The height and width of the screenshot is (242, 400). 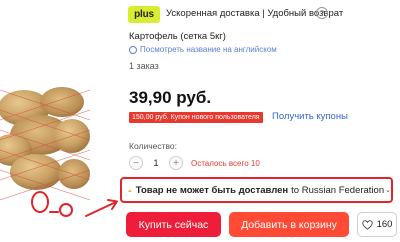 I want to click on quantity-value: 1, so click(x=156, y=163).